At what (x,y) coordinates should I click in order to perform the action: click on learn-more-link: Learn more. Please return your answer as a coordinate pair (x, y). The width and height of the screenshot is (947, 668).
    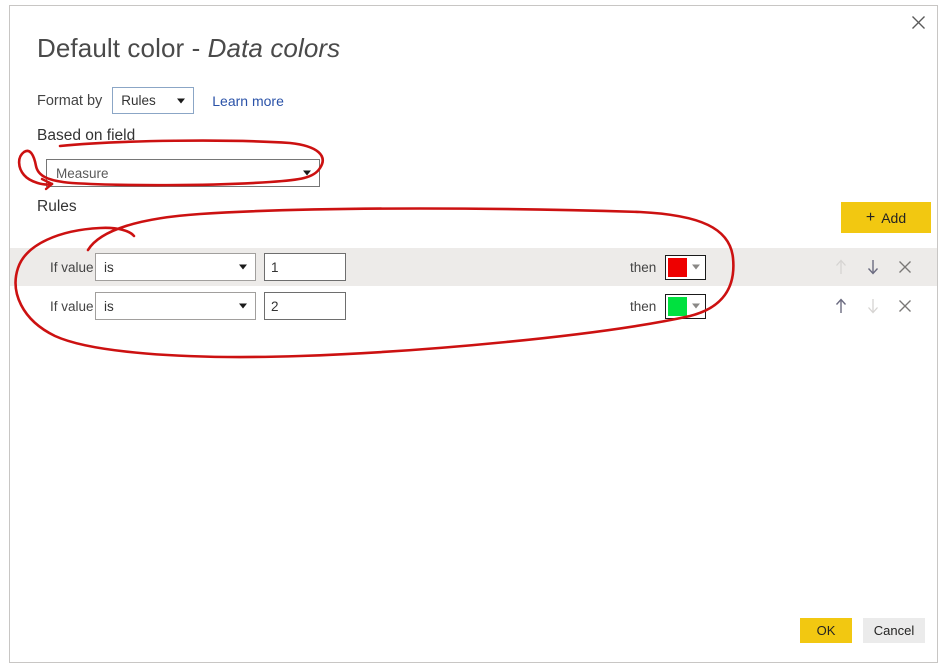
    Looking at the image, I should click on (248, 101).